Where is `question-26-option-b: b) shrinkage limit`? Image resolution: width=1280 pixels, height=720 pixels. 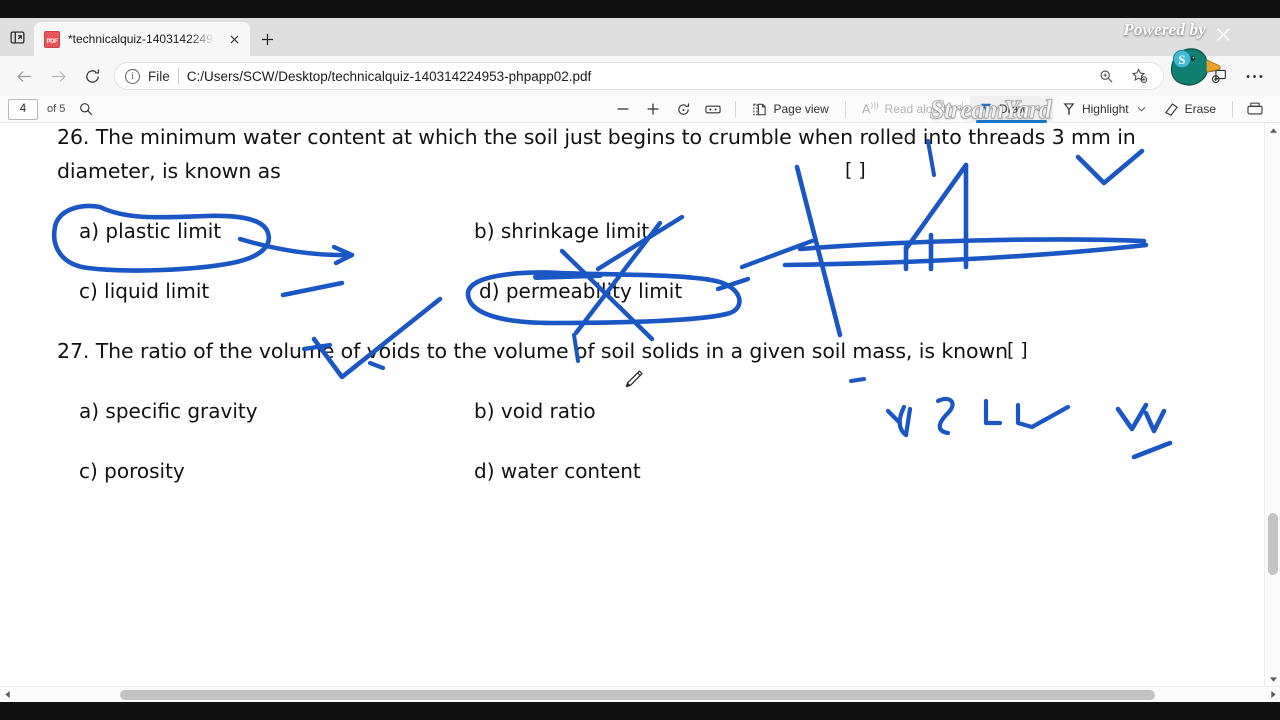 question-26-option-b: b) shrinkage limit is located at coordinates (562, 231).